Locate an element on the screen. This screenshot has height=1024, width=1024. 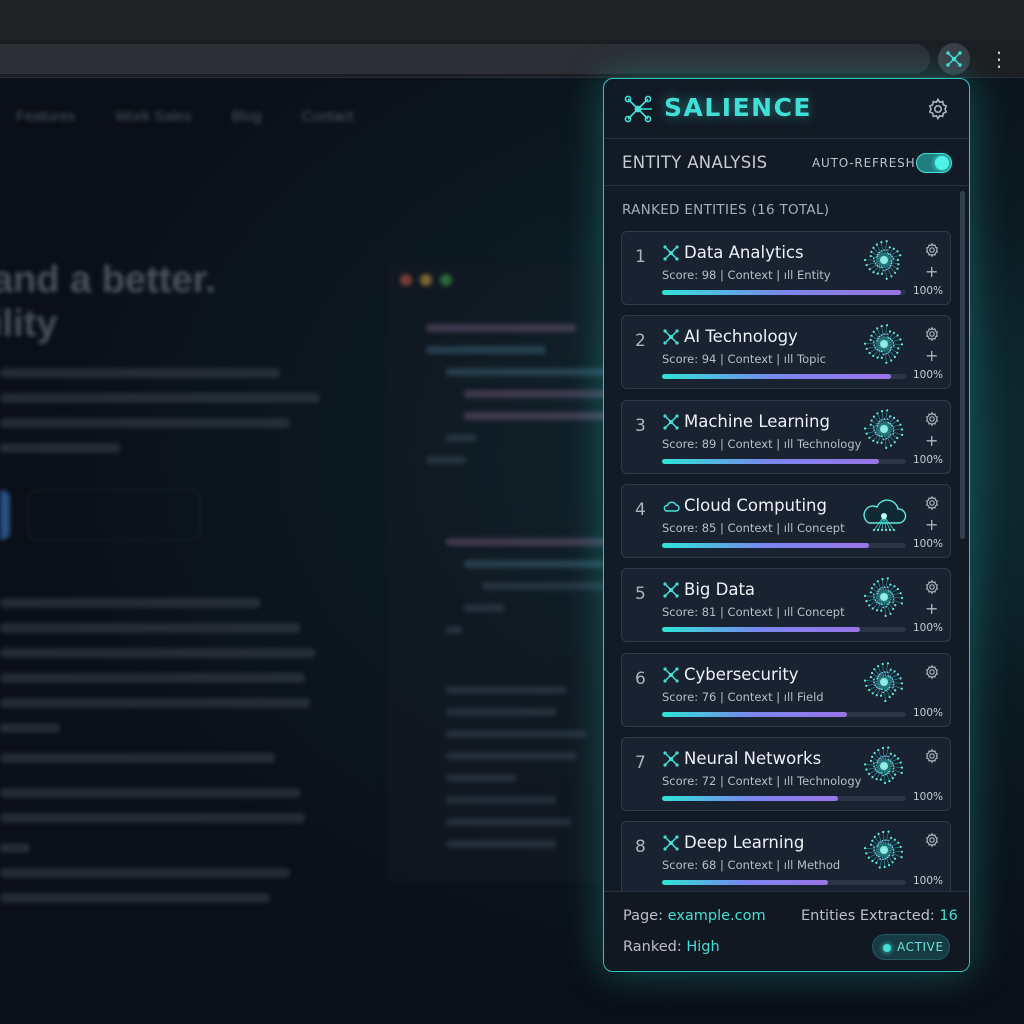
popup-header: SALIENCE is located at coordinates (786, 109).